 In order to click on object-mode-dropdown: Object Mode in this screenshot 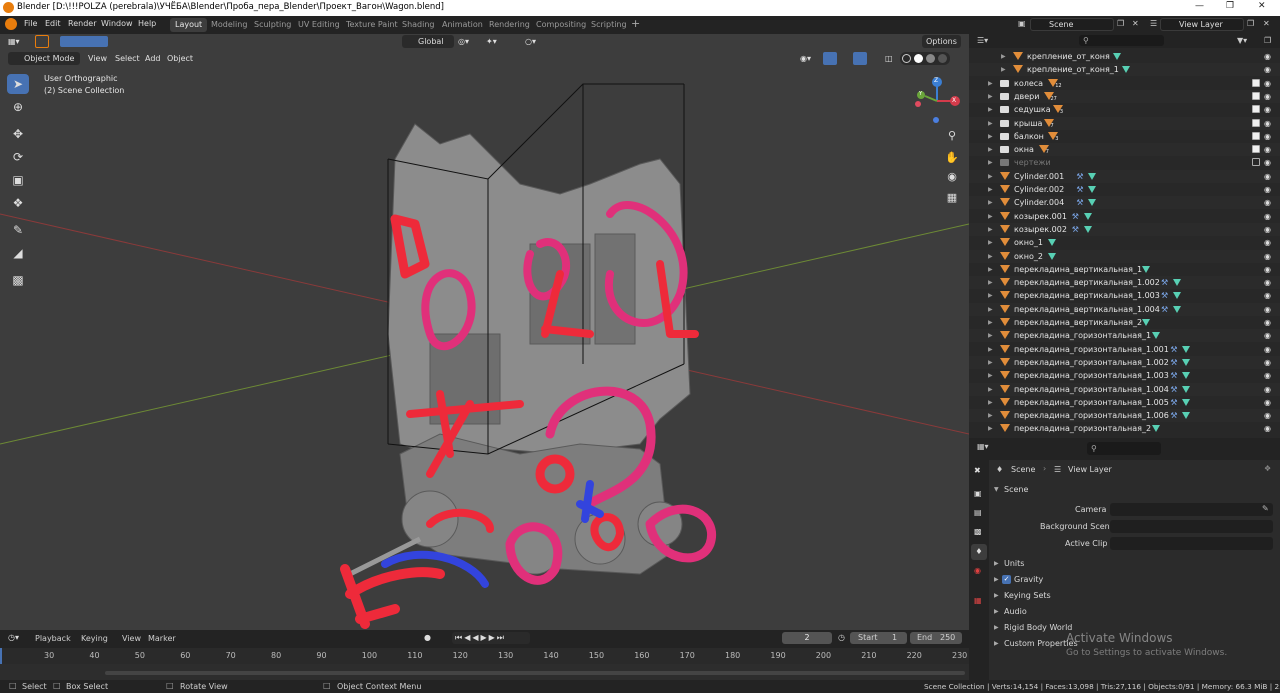, I will do `click(44, 58)`.